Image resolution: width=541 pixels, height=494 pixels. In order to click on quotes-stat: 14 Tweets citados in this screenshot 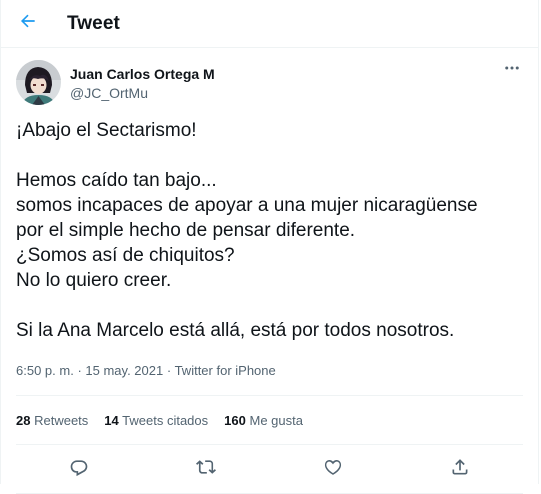, I will do `click(156, 420)`.